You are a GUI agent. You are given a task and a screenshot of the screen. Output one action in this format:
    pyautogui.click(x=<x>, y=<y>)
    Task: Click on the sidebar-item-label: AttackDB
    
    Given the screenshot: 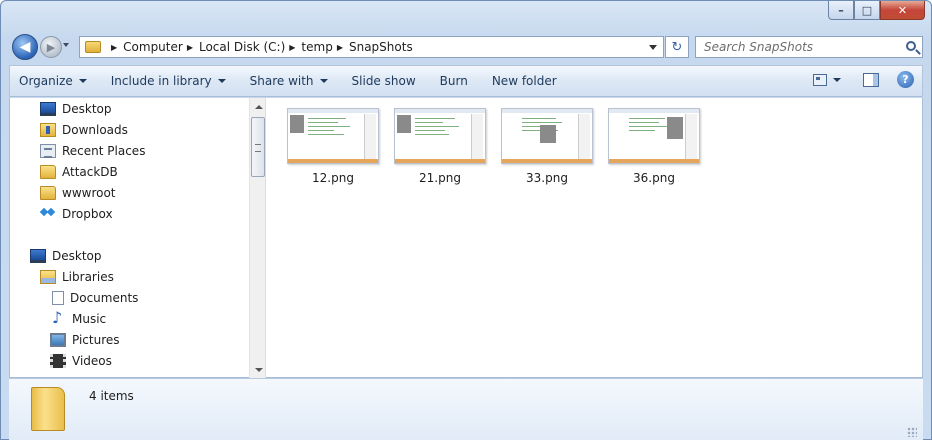 What is the action you would take?
    pyautogui.click(x=90, y=171)
    